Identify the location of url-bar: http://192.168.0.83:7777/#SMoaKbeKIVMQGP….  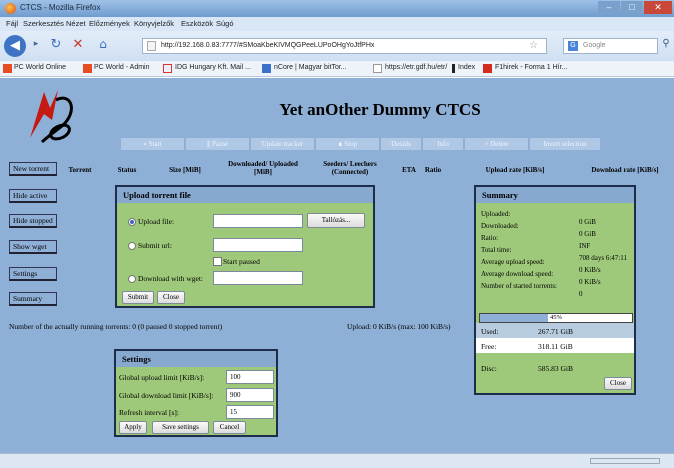
(344, 46).